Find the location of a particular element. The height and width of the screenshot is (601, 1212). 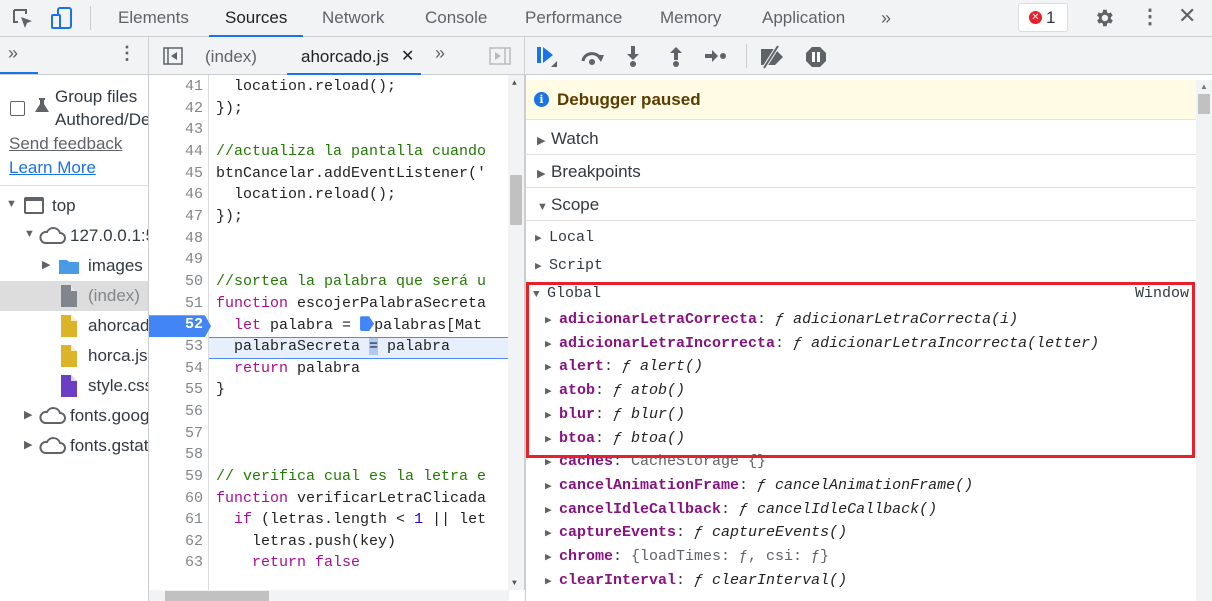

line-number: 43 is located at coordinates (176, 129).